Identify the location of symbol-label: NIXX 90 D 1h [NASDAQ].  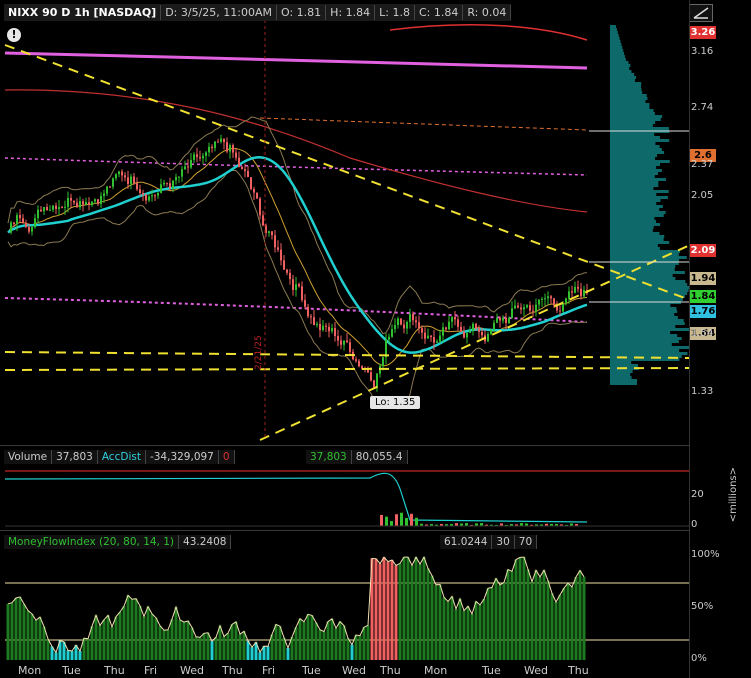
(83, 12).